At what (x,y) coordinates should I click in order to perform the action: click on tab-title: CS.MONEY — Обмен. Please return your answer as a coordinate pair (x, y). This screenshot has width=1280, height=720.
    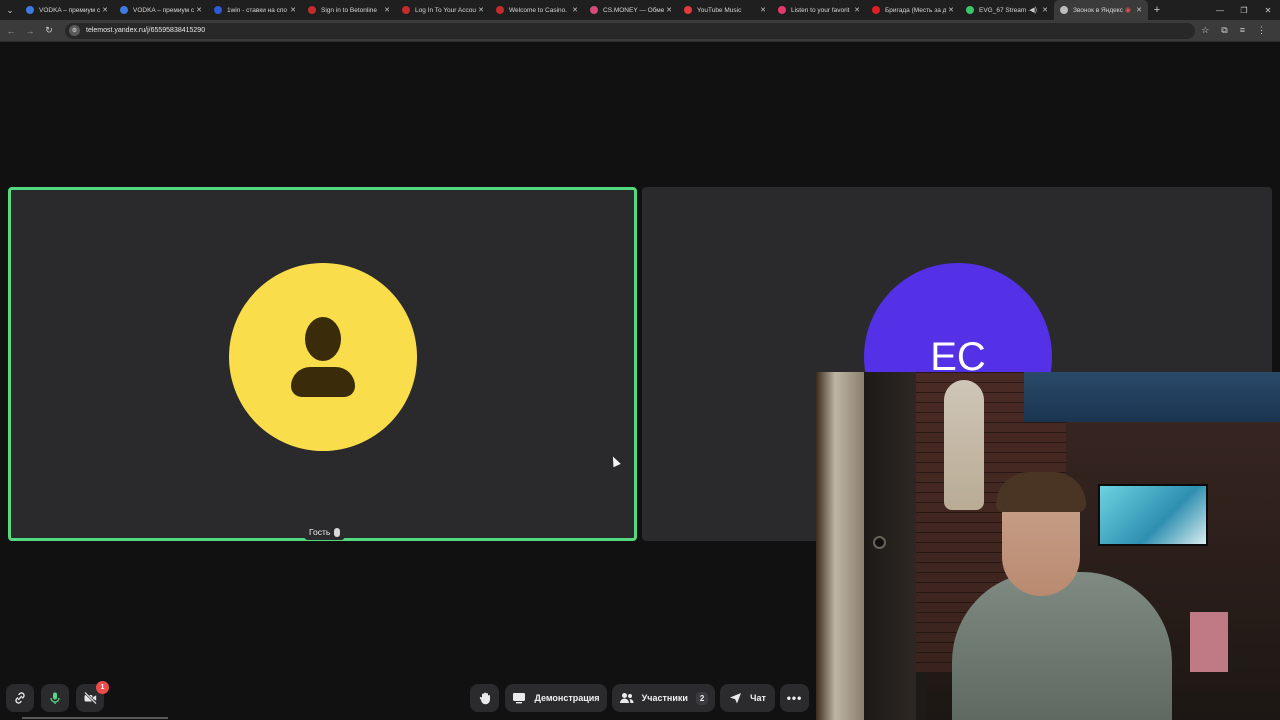
    Looking at the image, I should click on (633, 10).